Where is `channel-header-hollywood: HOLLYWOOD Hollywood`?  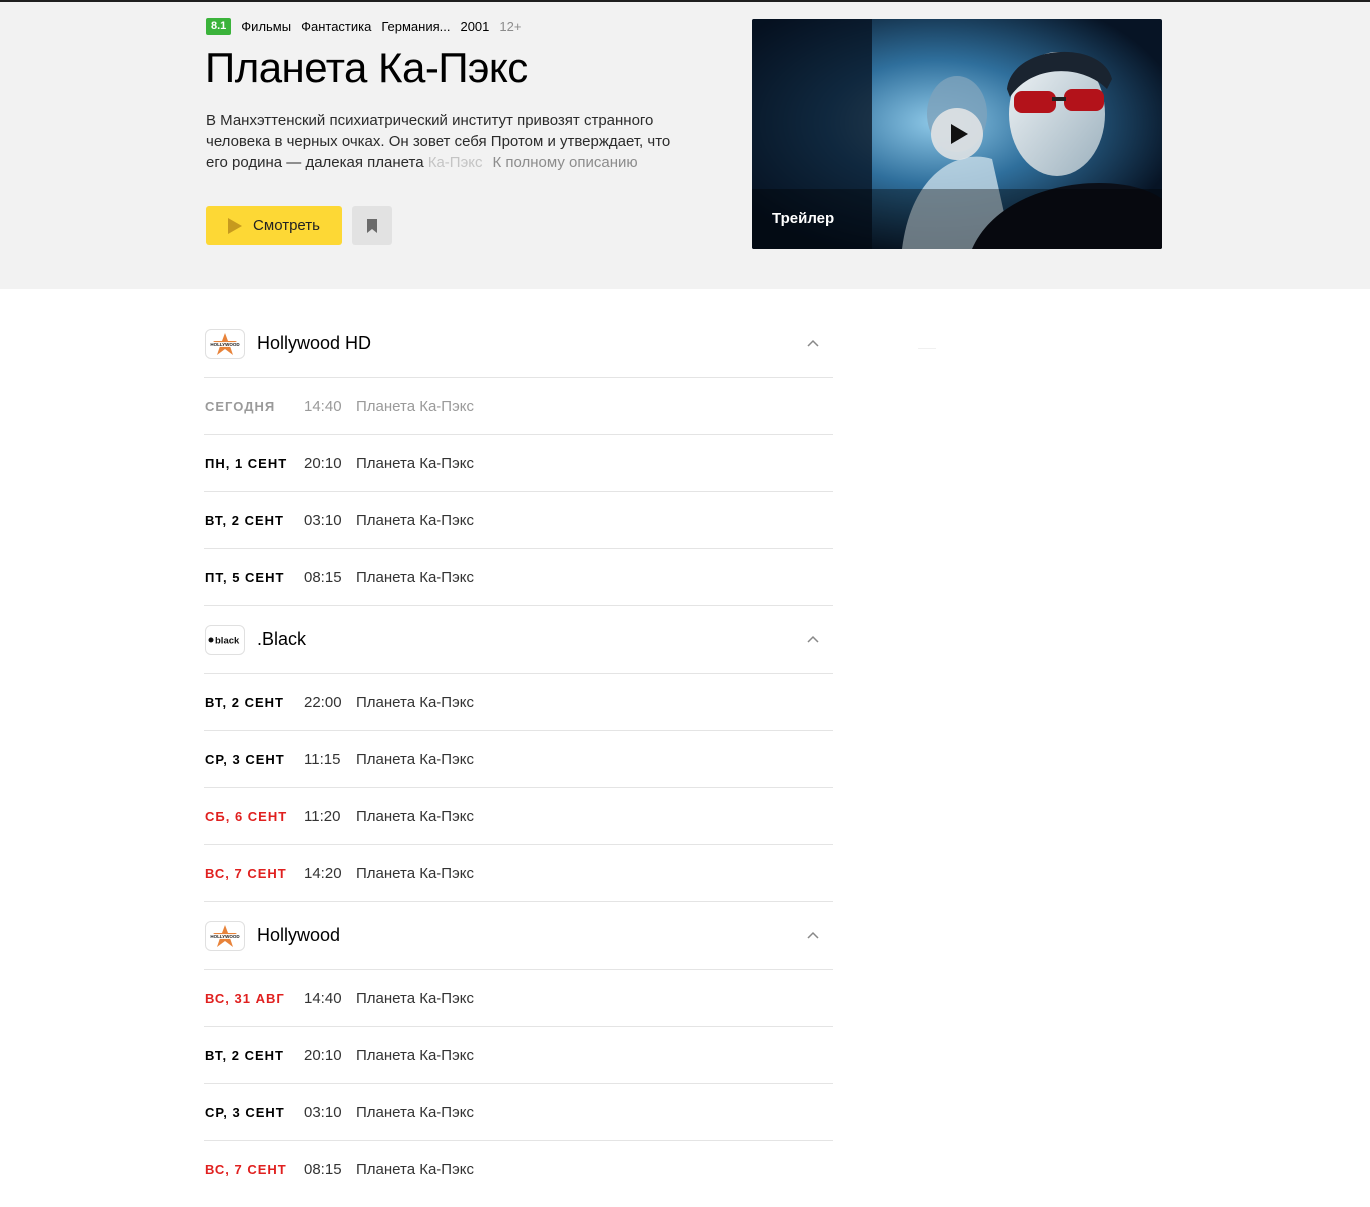 channel-header-hollywood: HOLLYWOOD Hollywood is located at coordinates (518, 936).